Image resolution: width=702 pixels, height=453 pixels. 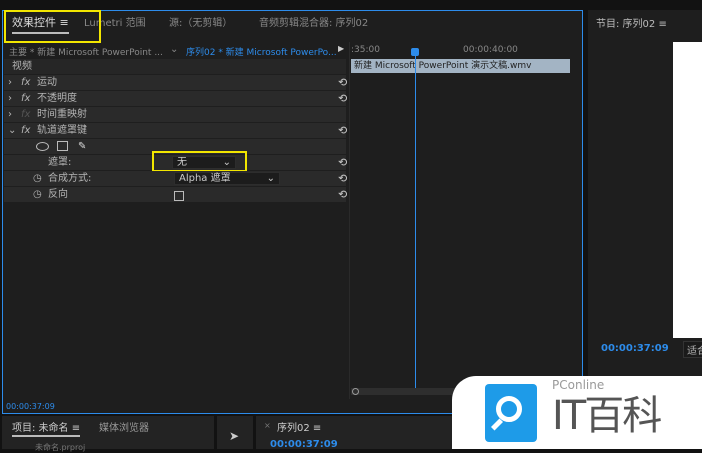 I want to click on reverse-label: 反向, so click(x=58, y=194).